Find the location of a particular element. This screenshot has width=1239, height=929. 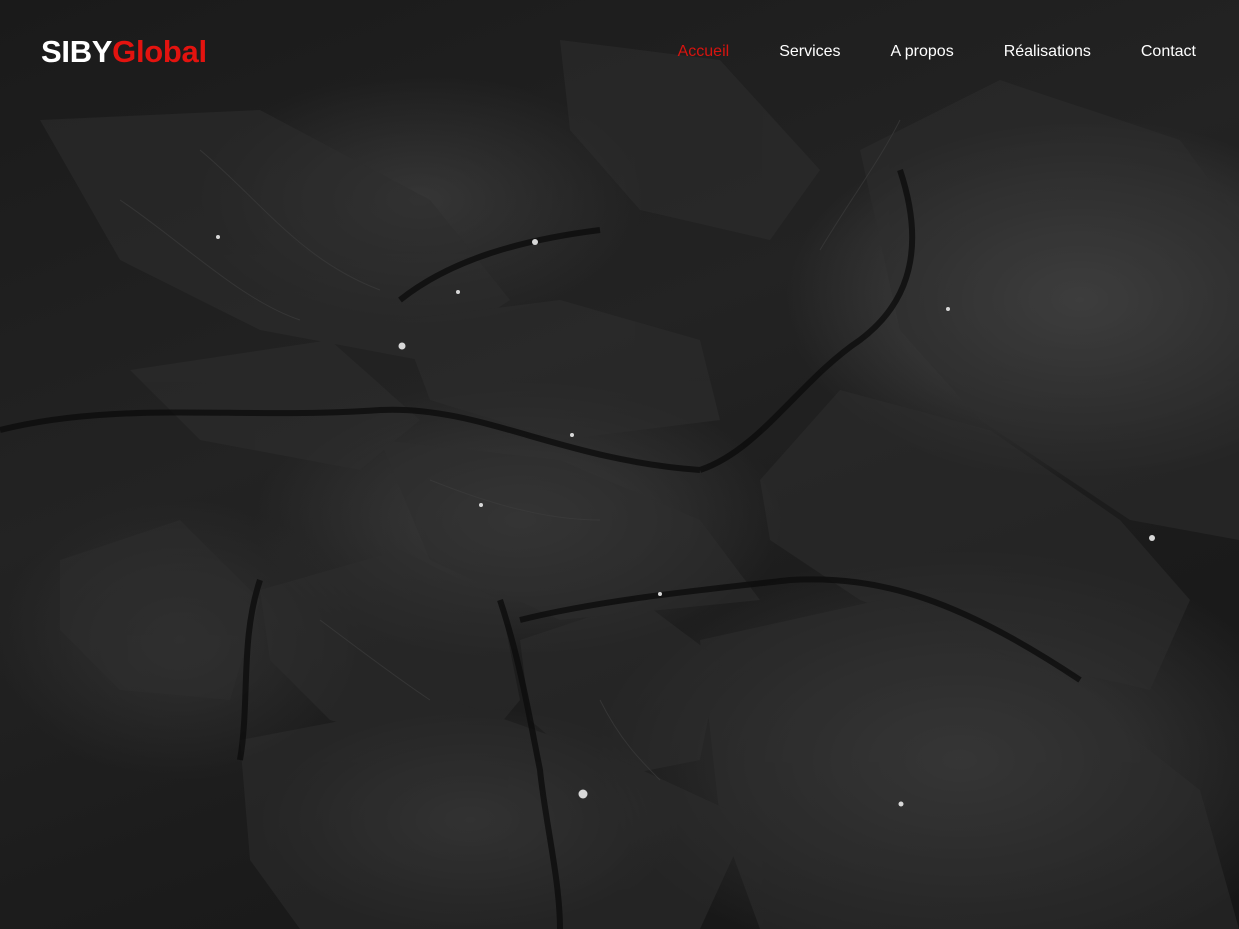

nav-item-realisations: Réalisations is located at coordinates (1047, 52).